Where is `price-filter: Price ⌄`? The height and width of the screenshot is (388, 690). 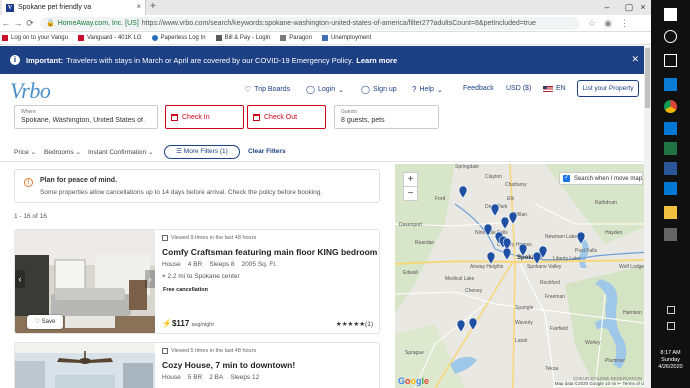 price-filter: Price ⌄ is located at coordinates (25, 152).